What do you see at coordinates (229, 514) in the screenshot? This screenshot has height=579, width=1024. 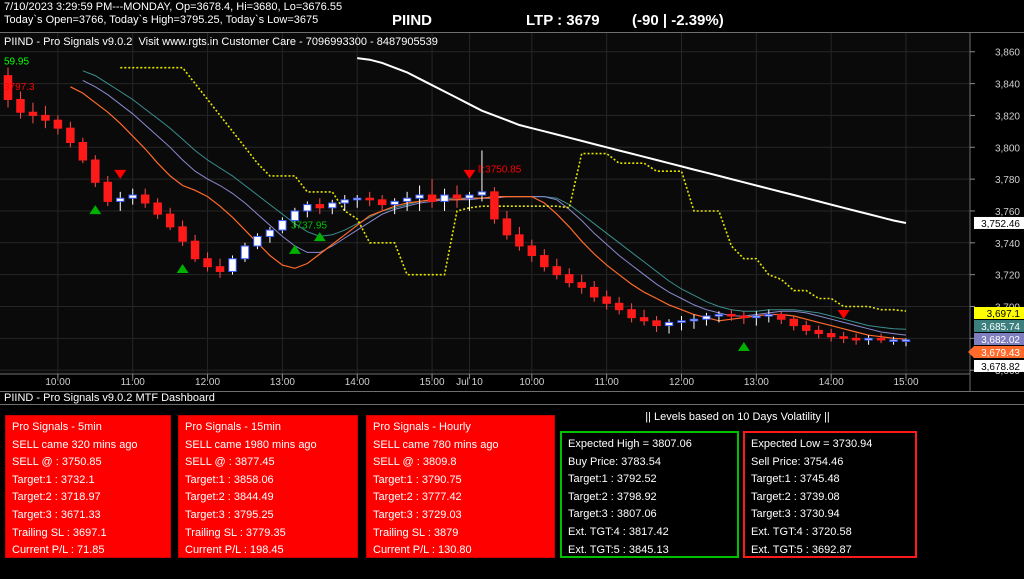 I see `panel-line: Target:3 : 3795.25` at bounding box center [229, 514].